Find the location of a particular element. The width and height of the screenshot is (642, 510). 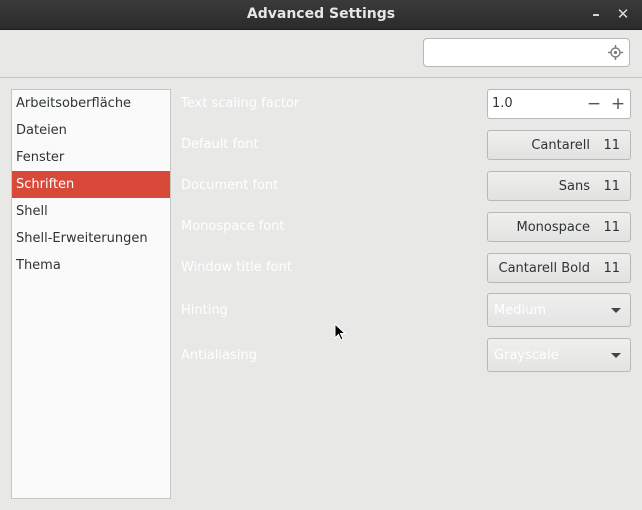

sidebar-item-thema: Thema is located at coordinates (91, 265).